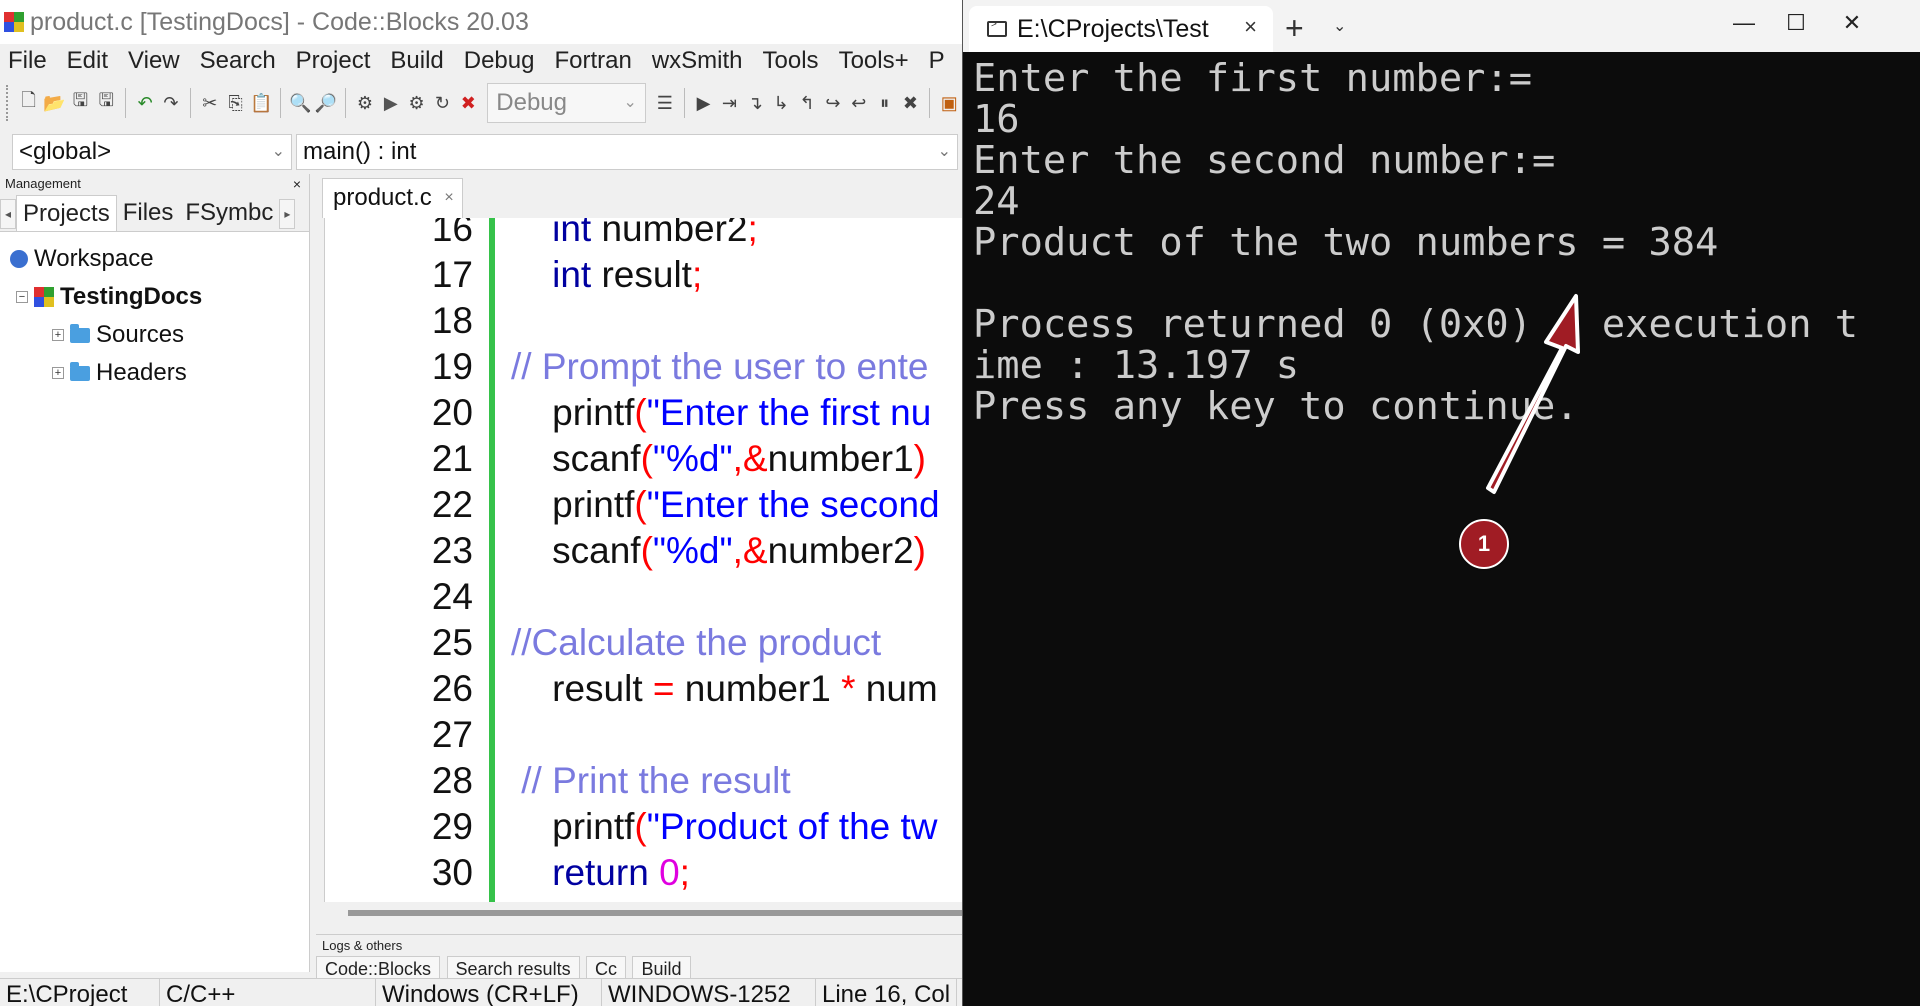  Describe the element at coordinates (22, 297) in the screenshot. I see `collapse-icon: −` at that location.